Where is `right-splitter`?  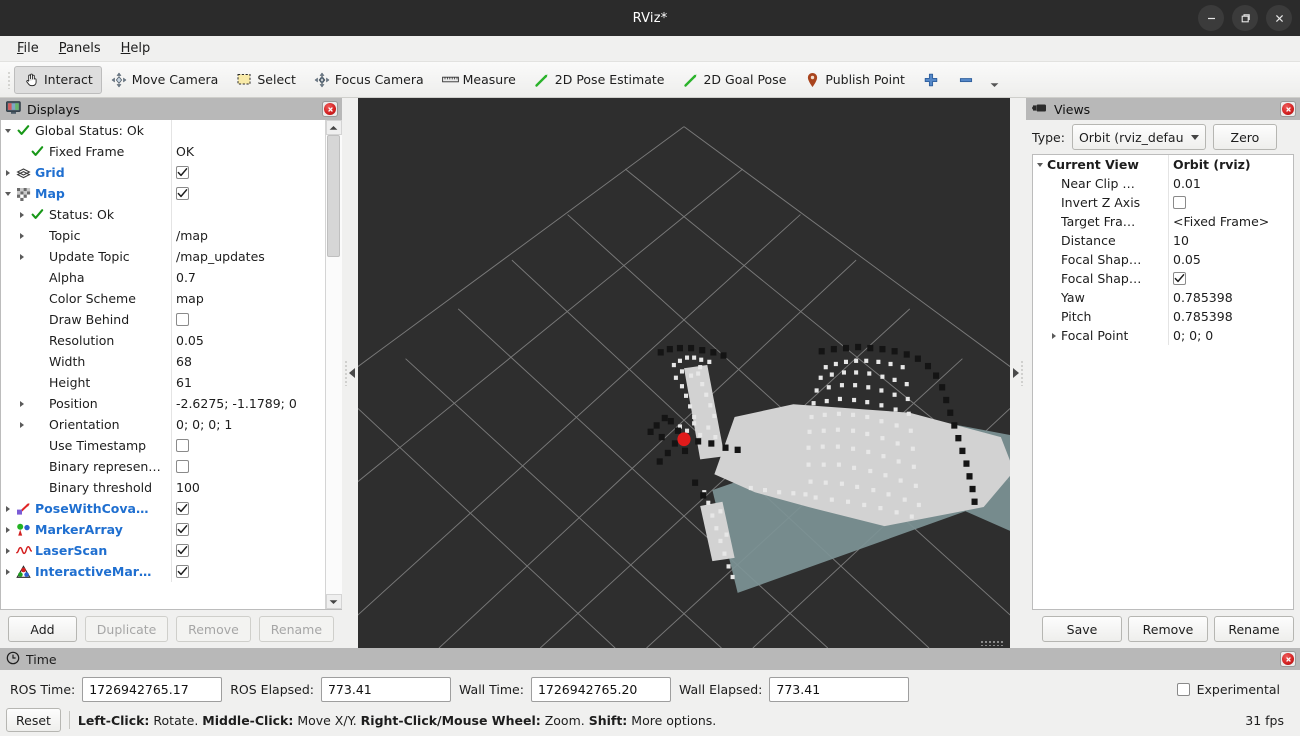
right-splitter is located at coordinates (1018, 373).